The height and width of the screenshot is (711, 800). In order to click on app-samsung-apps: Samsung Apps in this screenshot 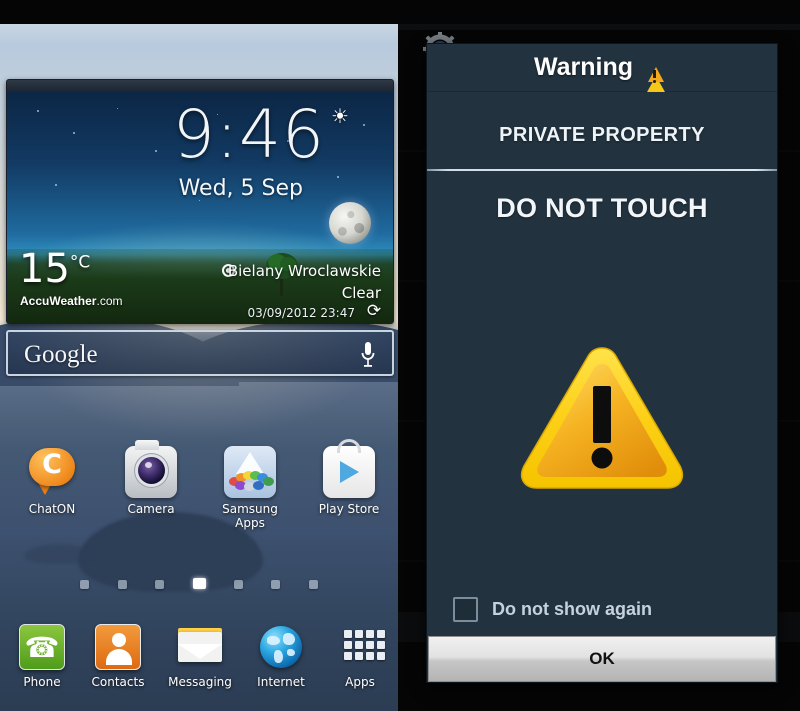, I will do `click(250, 488)`.